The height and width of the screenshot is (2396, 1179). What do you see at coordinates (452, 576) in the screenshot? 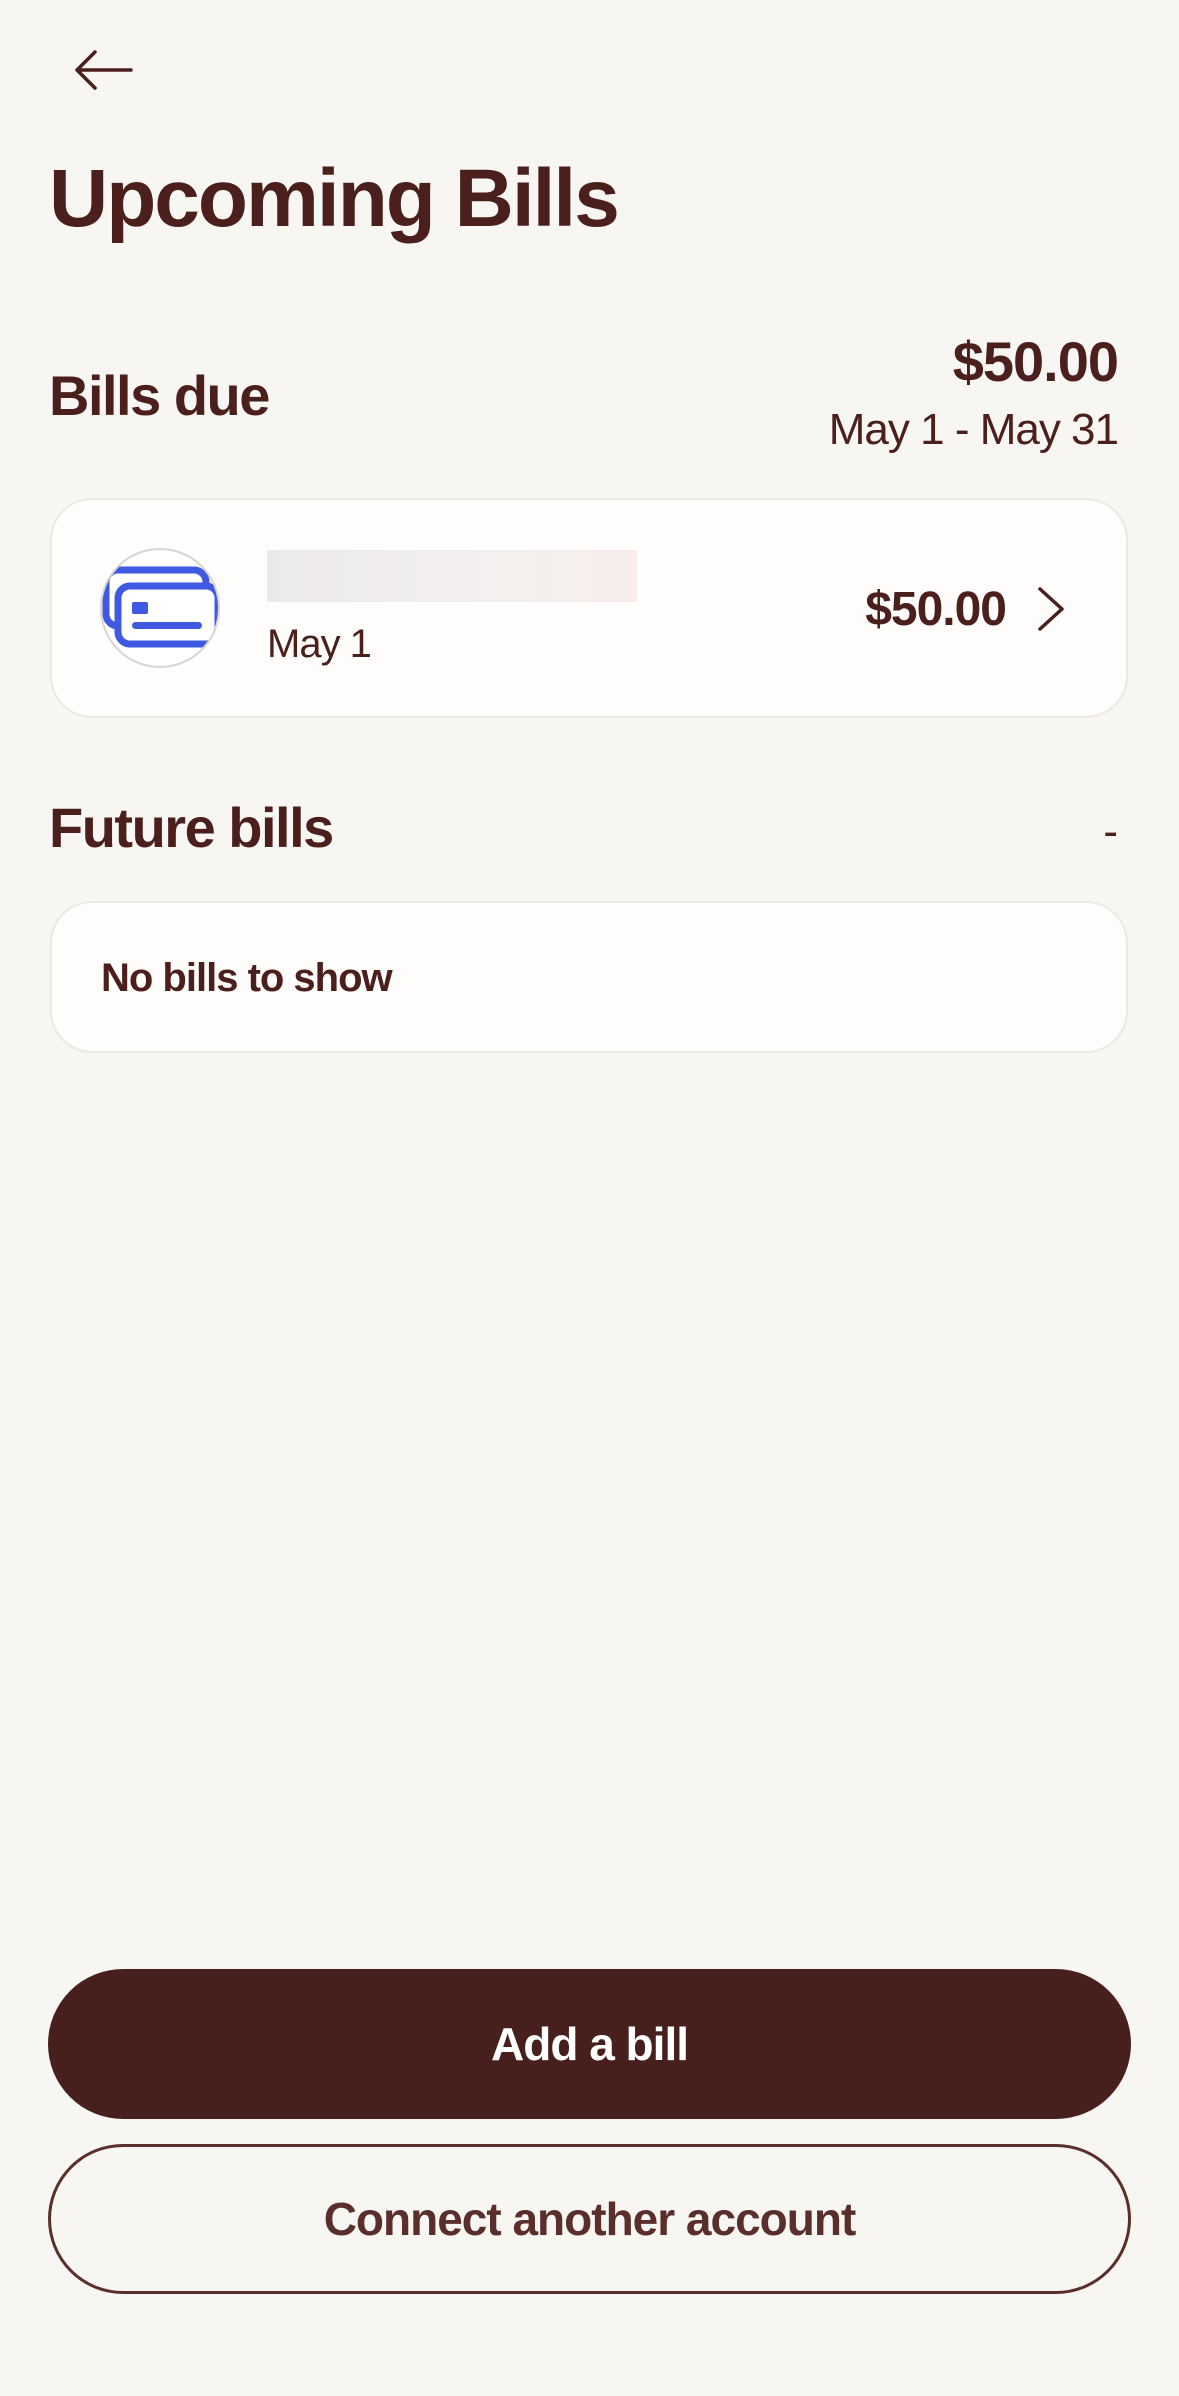
I see `bill-name-redacted` at bounding box center [452, 576].